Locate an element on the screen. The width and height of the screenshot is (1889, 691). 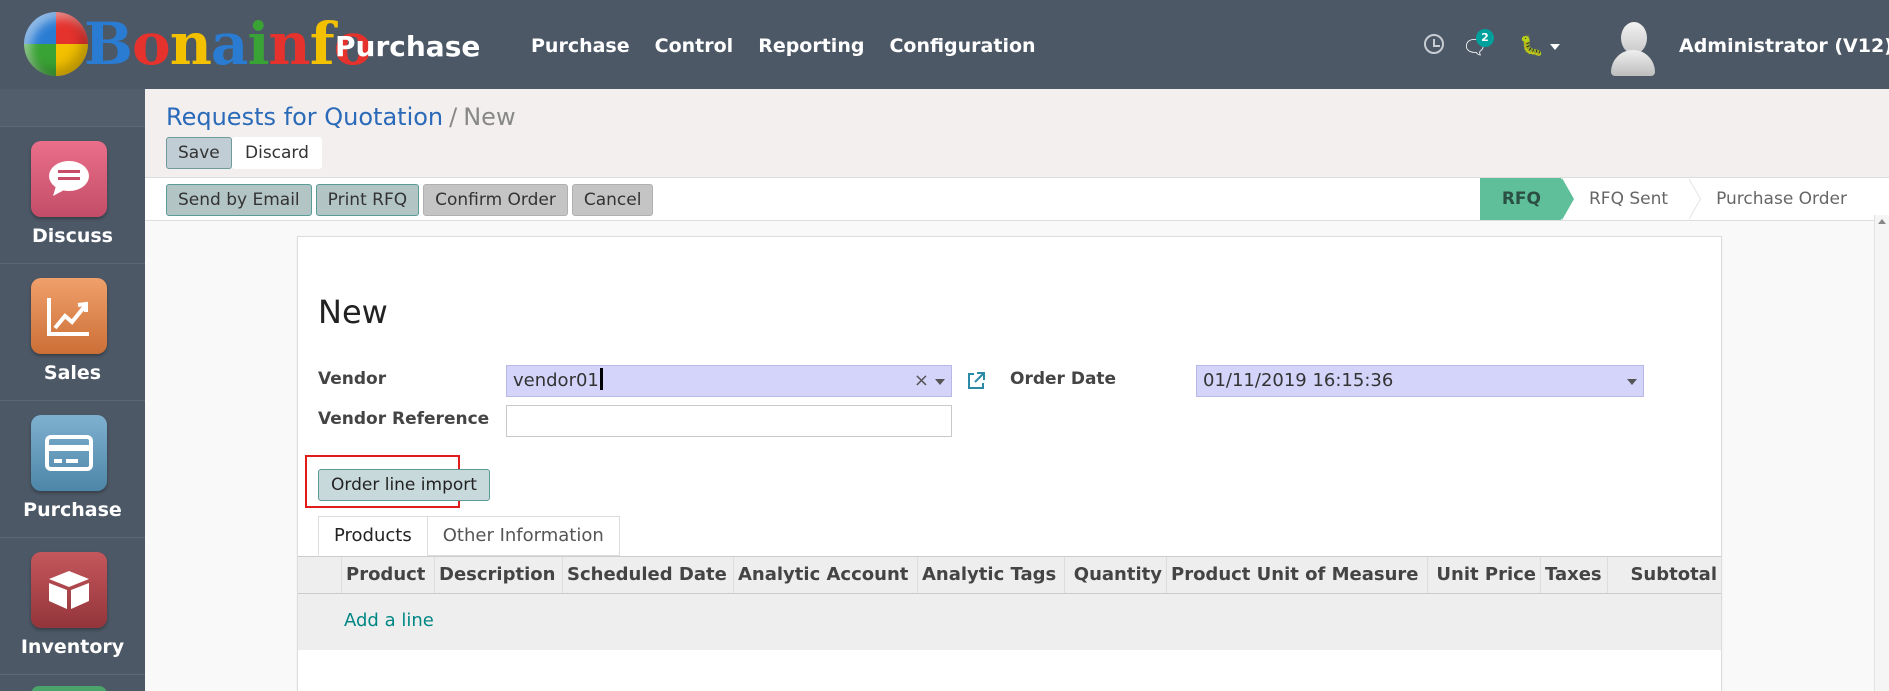
column-handle is located at coordinates (319, 575).